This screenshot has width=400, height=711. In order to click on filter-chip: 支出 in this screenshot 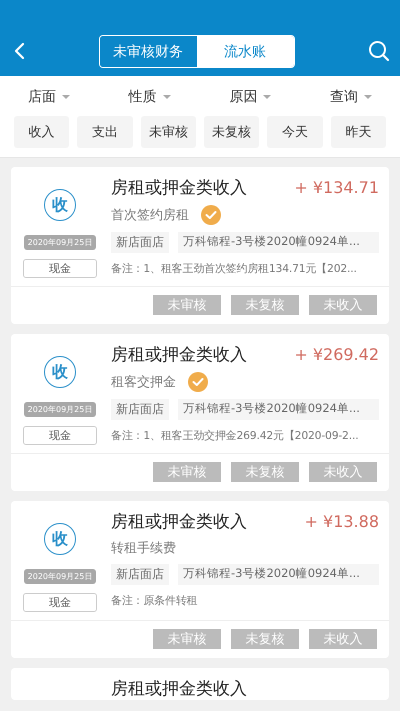, I will do `click(105, 132)`.